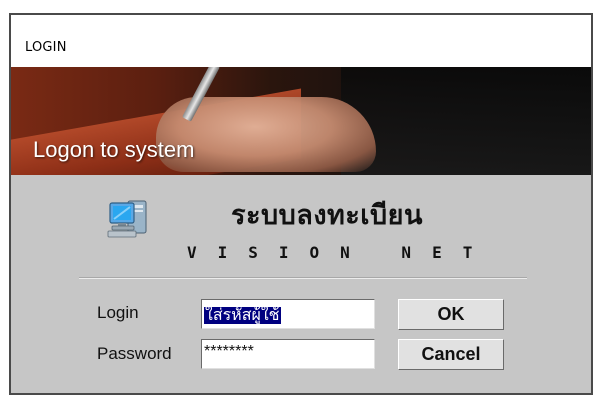 The image size is (603, 408). I want to click on cancel-button: Cancel, so click(451, 354).